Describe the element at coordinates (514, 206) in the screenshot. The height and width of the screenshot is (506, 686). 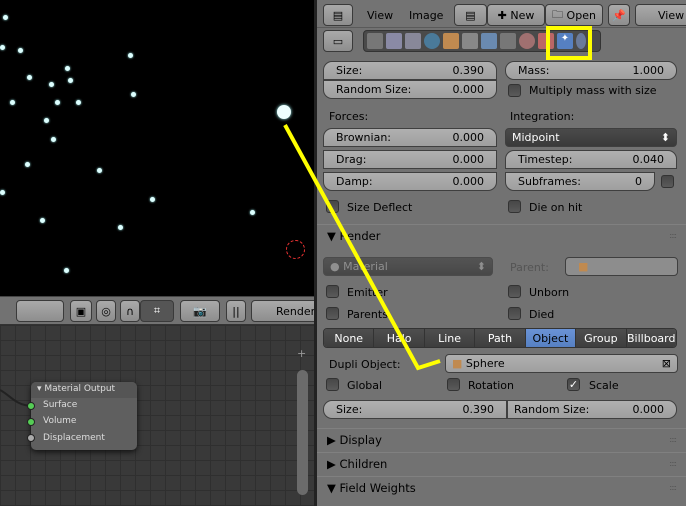
I see `die-on-hit-checkbox` at that location.